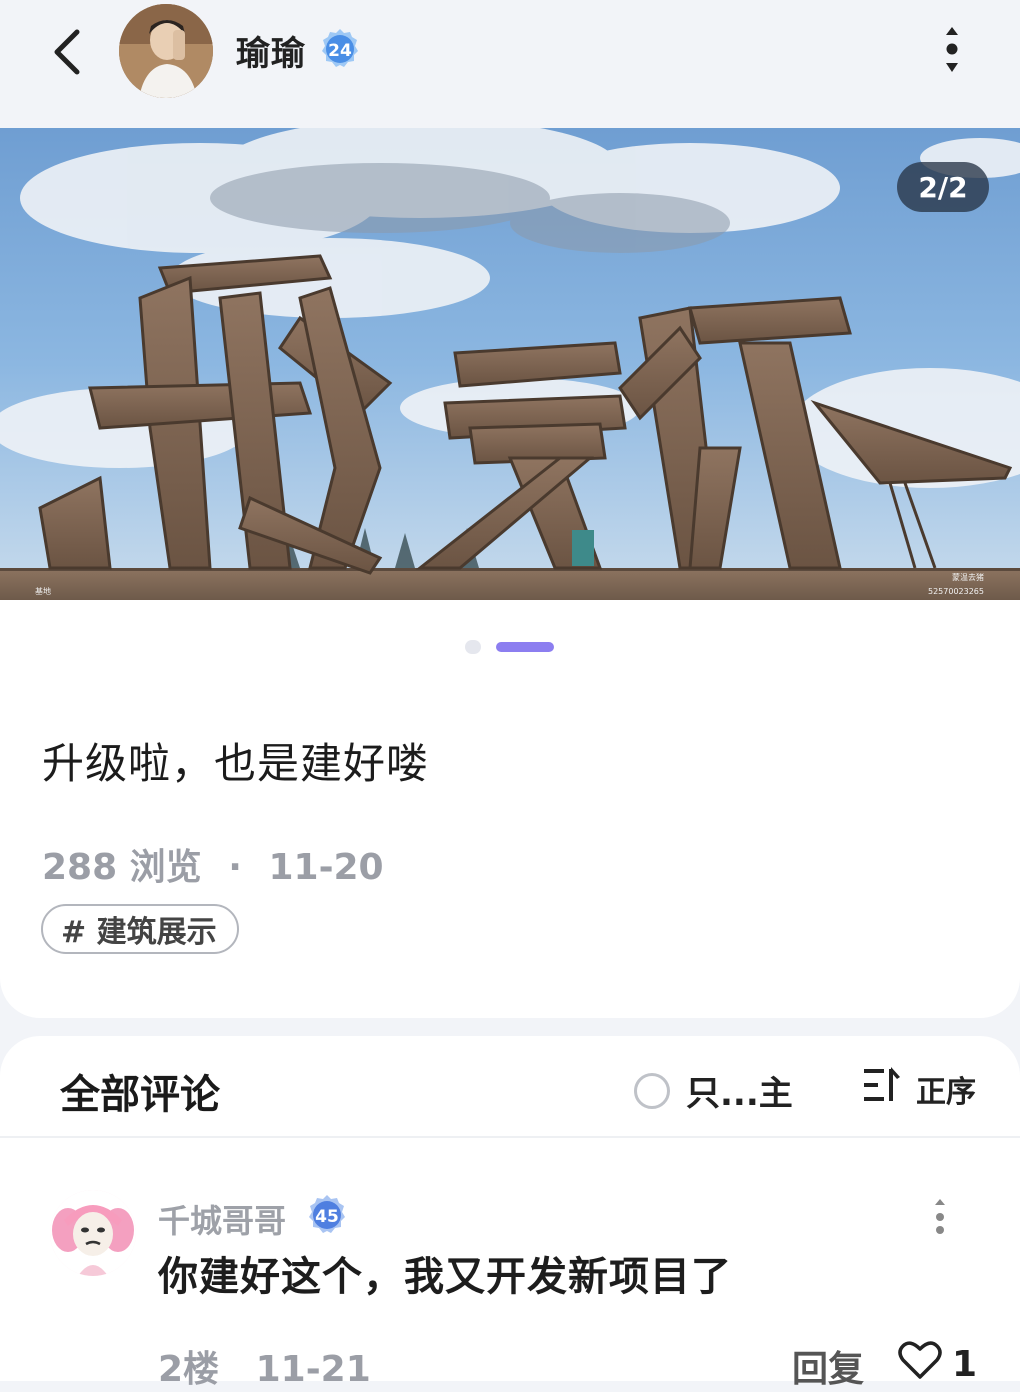 Image resolution: width=1020 pixels, height=1392 pixels. What do you see at coordinates (968, 577) in the screenshot?
I see `image-caption-right-1: 蒙温去猪` at bounding box center [968, 577].